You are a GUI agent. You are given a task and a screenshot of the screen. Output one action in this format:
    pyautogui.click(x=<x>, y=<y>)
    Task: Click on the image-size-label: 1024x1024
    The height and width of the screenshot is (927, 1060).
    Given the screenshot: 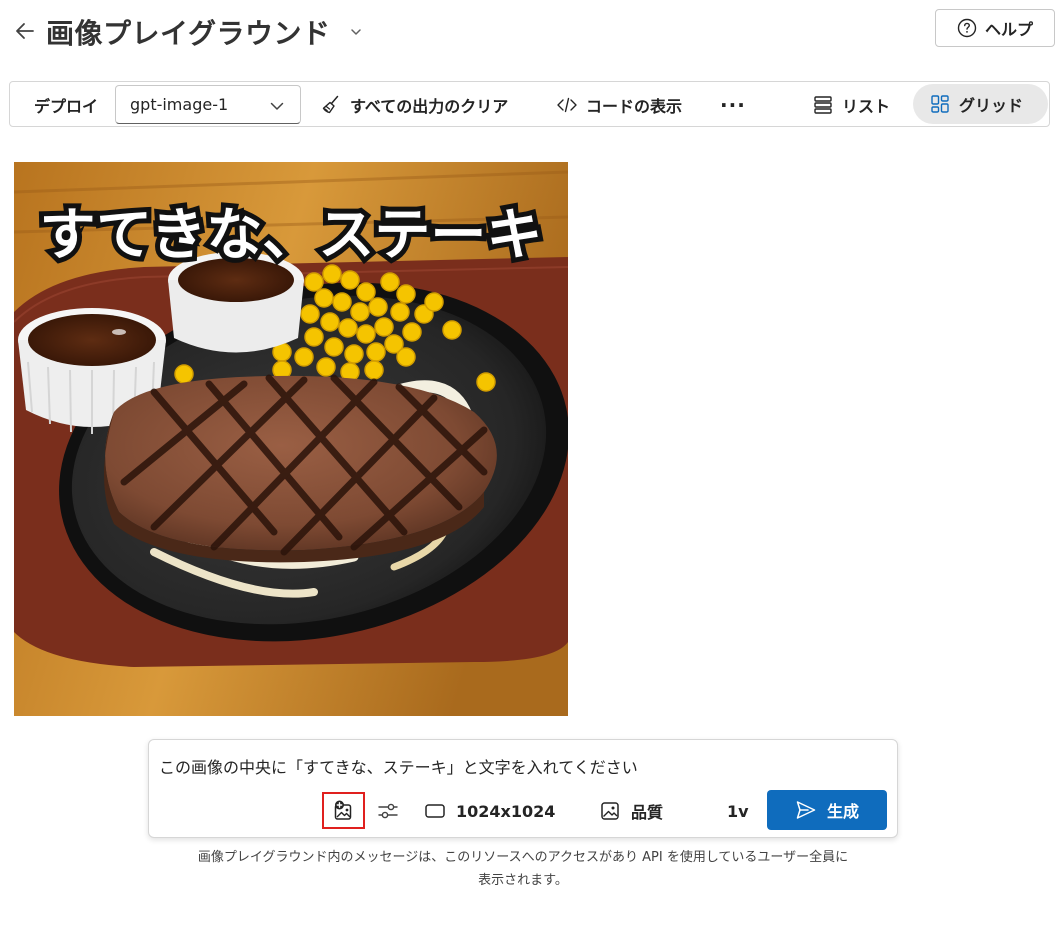 What is the action you would take?
    pyautogui.click(x=506, y=811)
    